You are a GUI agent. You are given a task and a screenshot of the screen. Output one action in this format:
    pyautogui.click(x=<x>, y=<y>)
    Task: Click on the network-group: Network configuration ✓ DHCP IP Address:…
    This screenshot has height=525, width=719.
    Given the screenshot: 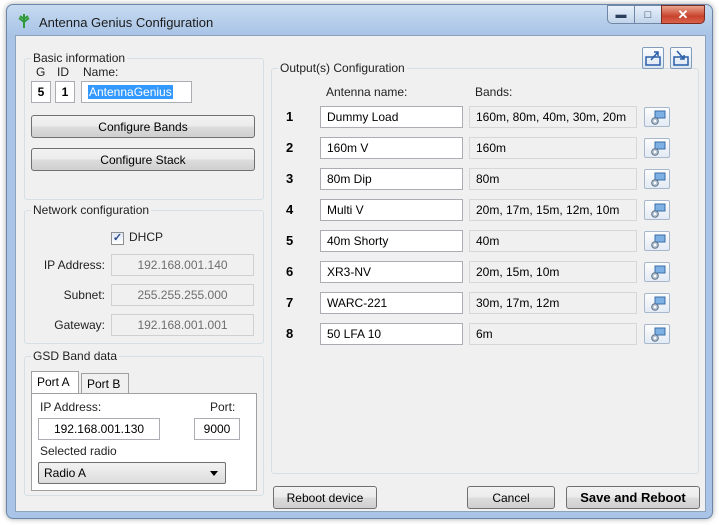 What is the action you would take?
    pyautogui.click(x=144, y=273)
    